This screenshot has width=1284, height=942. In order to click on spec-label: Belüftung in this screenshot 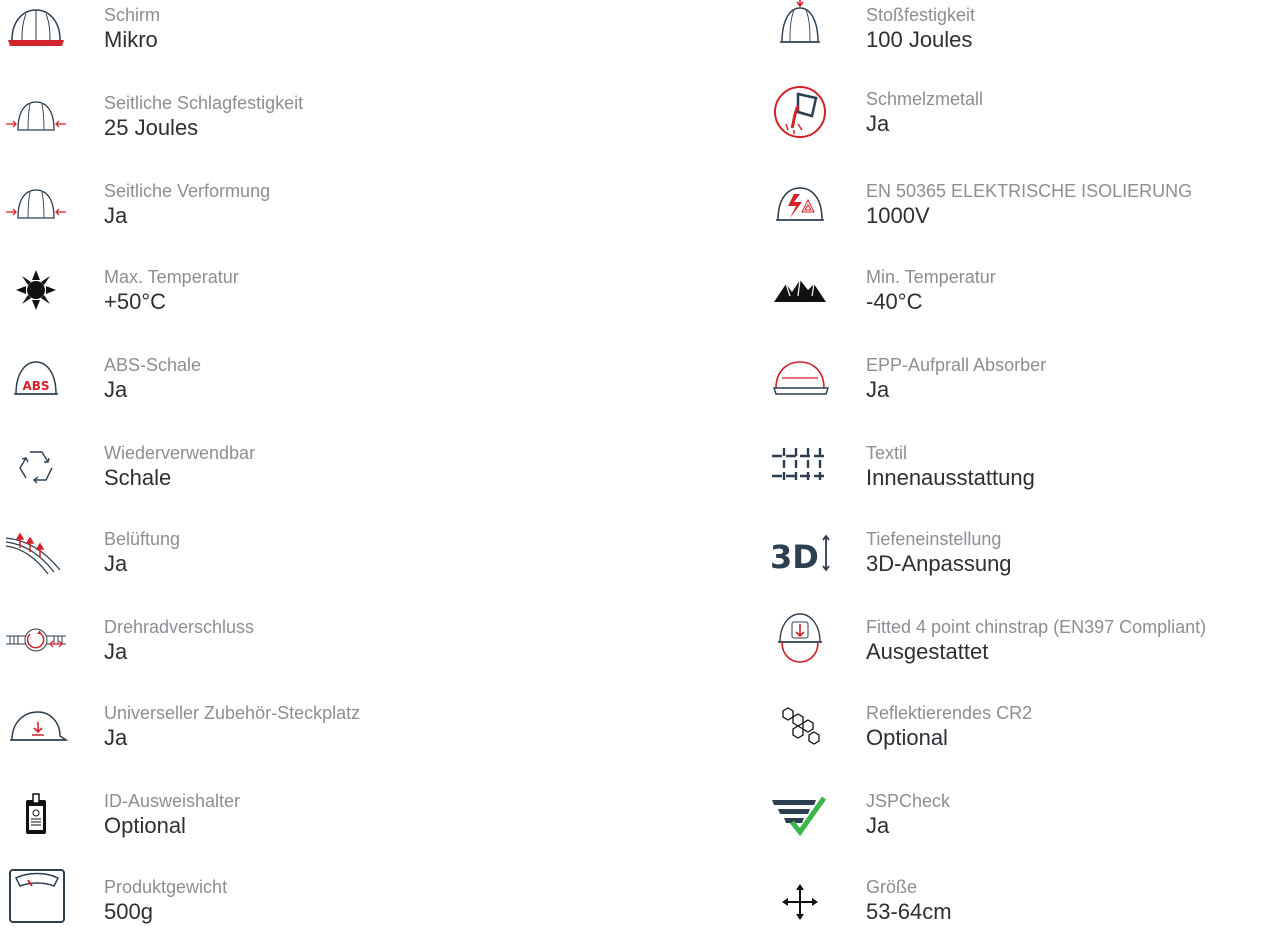, I will do `click(142, 539)`.